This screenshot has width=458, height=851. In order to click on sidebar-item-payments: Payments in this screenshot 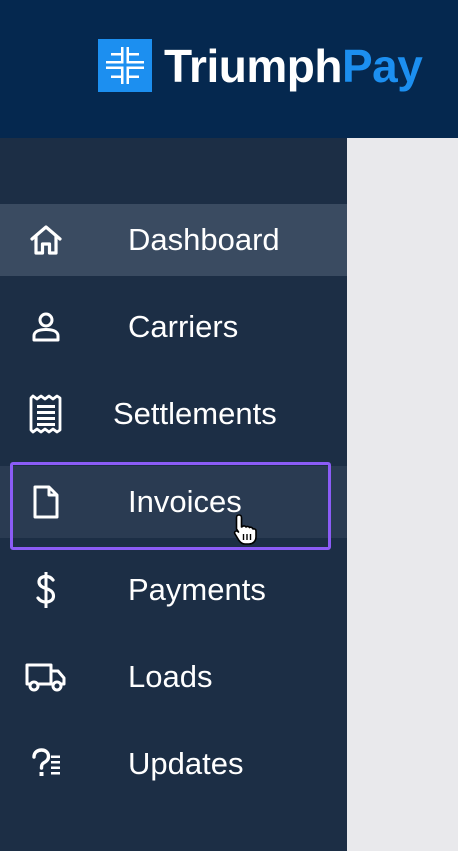, I will do `click(173, 590)`.